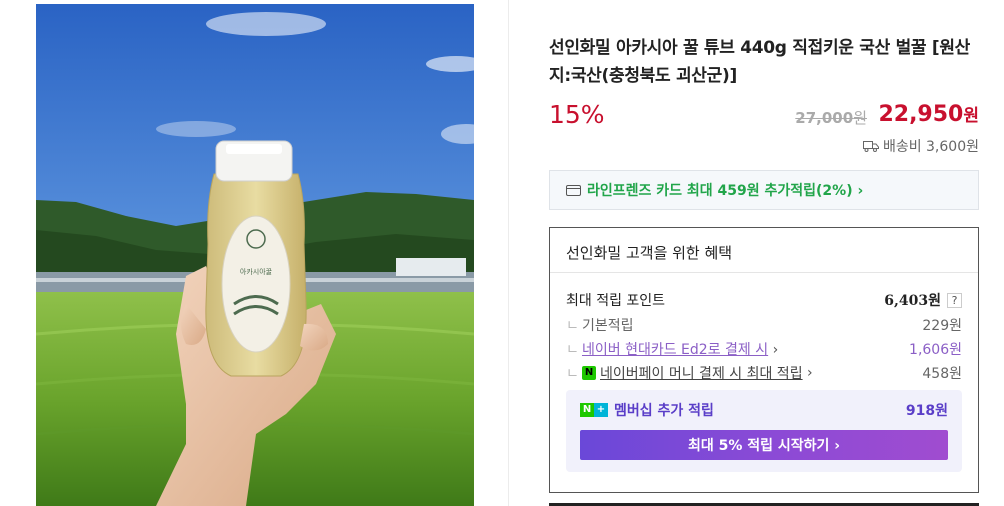 This screenshot has height=506, width=1004. What do you see at coordinates (824, 118) in the screenshot?
I see `original-price-value: 27,000` at bounding box center [824, 118].